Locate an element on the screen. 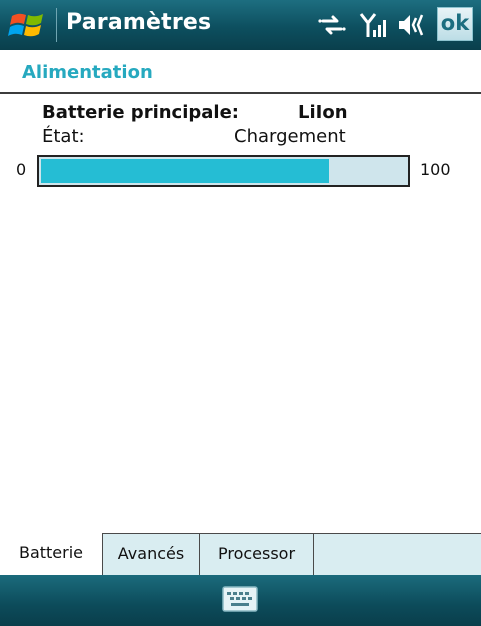  battery-state-label: État: is located at coordinates (63, 136).